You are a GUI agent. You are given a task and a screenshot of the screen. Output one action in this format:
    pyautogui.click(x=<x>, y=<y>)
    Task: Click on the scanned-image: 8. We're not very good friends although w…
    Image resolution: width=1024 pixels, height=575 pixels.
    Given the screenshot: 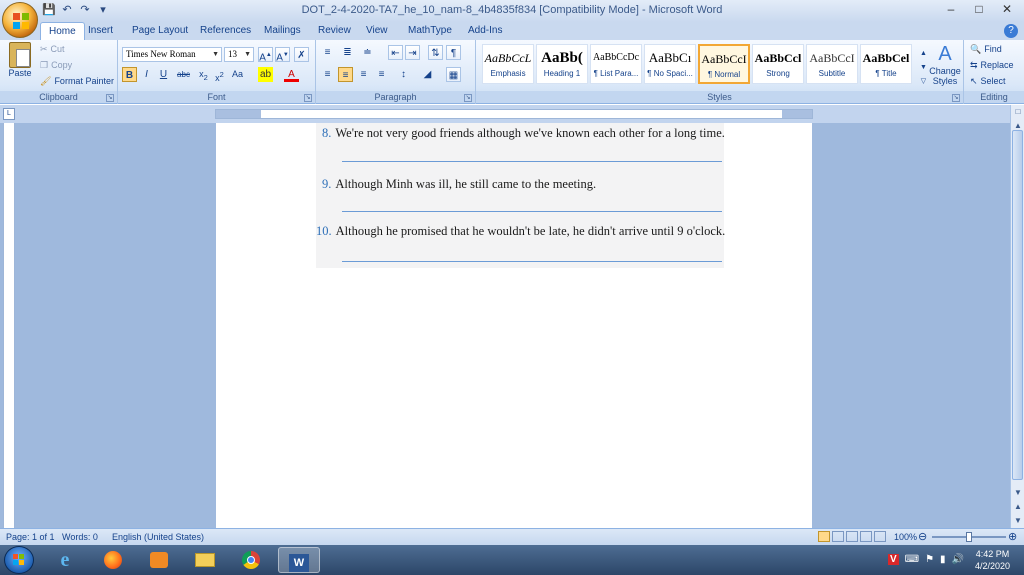 What is the action you would take?
    pyautogui.click(x=520, y=195)
    